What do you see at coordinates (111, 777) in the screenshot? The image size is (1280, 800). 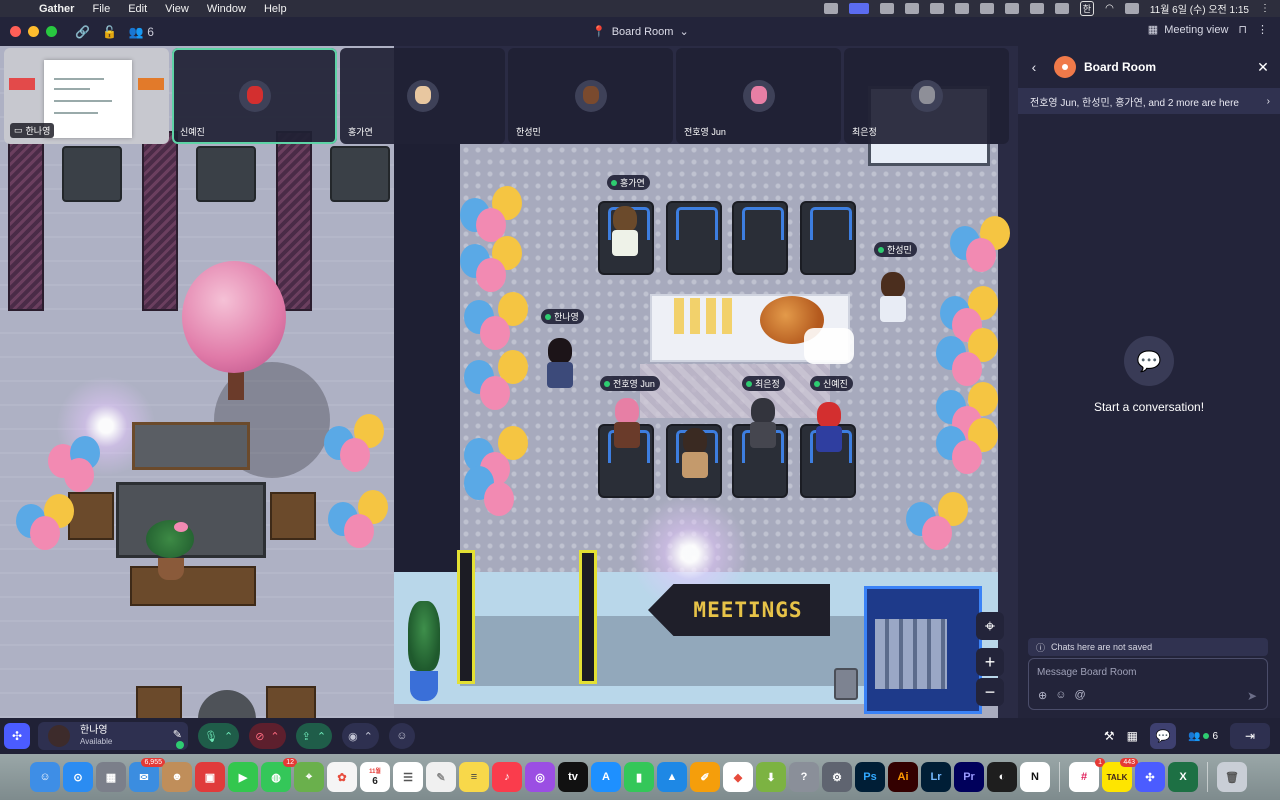 I see `launchpad-icon: ▦` at bounding box center [111, 777].